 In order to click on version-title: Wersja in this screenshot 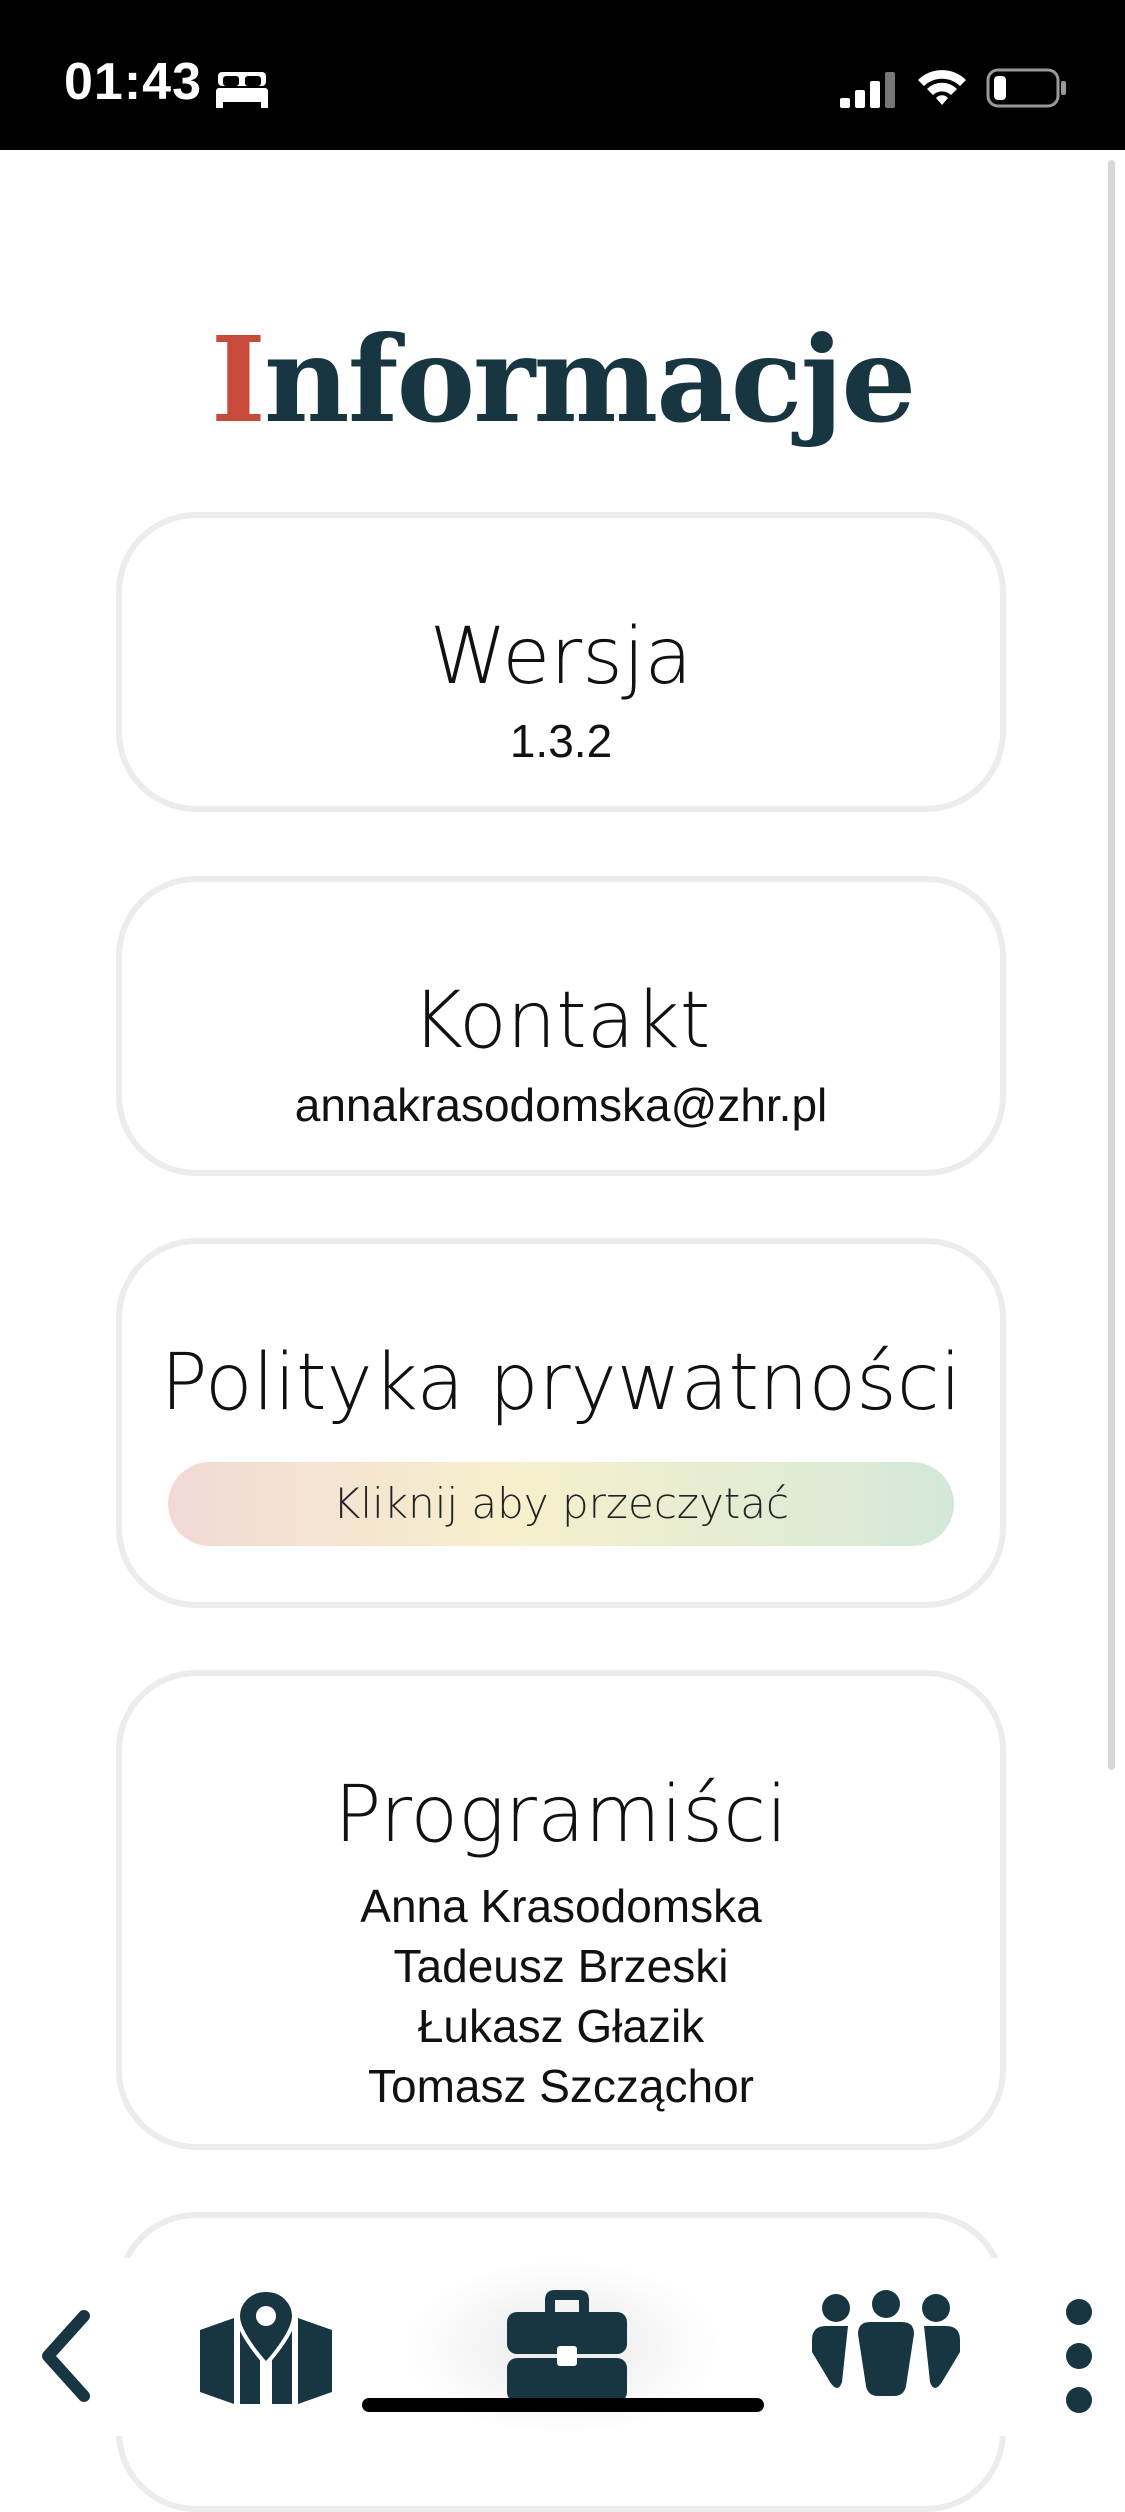, I will do `click(561, 657)`.